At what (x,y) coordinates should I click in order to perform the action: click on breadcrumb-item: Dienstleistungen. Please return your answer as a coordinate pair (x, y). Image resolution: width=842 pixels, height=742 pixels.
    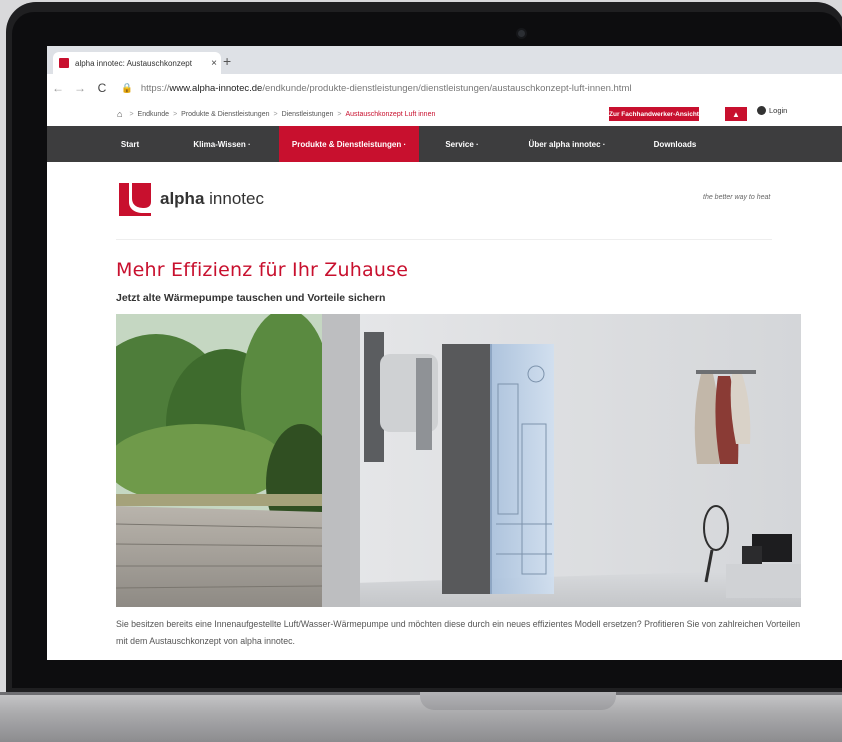
    Looking at the image, I should click on (308, 114).